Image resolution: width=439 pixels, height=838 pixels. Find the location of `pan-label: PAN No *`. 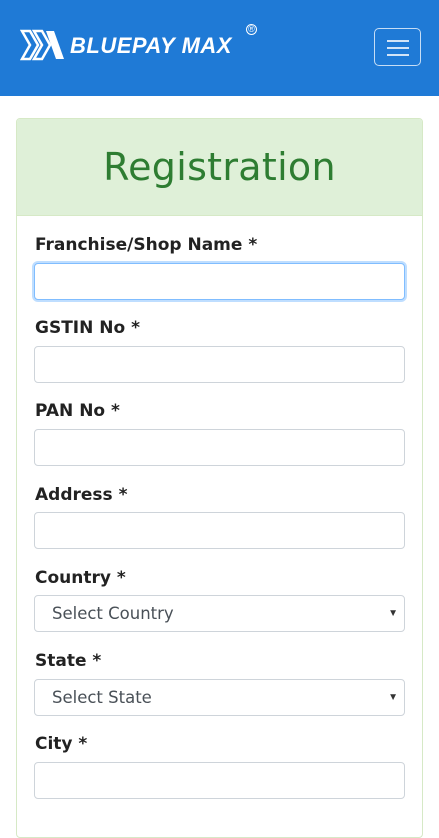

pan-label: PAN No * is located at coordinates (77, 411).